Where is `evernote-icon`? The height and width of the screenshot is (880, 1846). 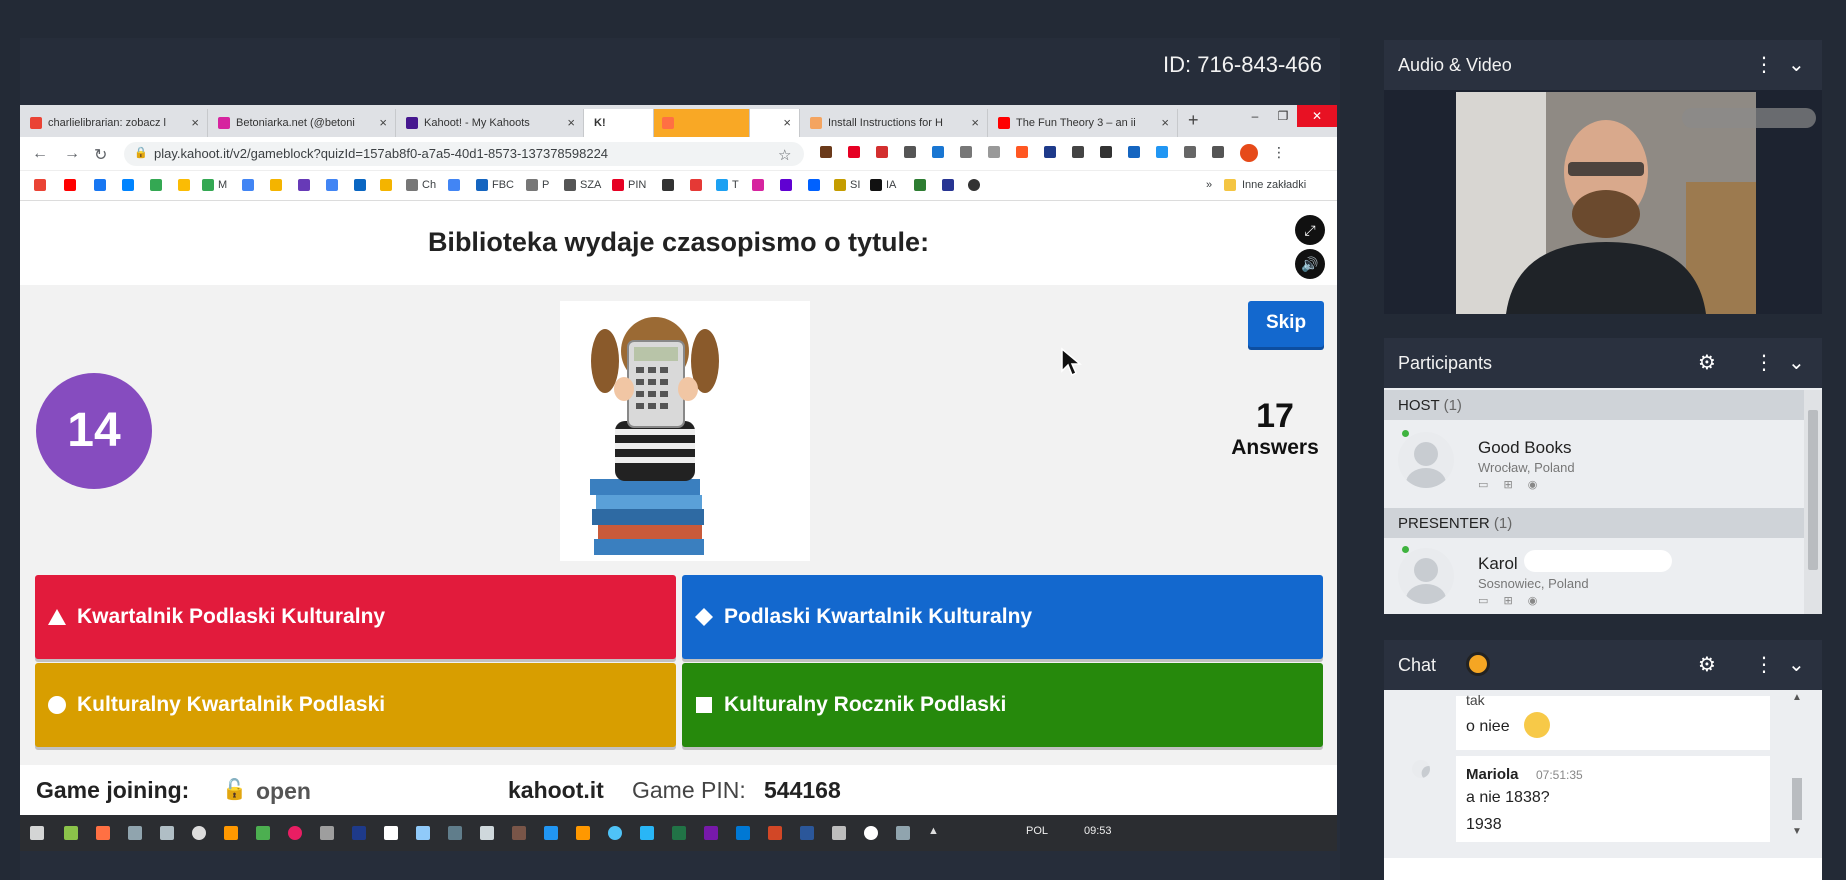 evernote-icon is located at coordinates (920, 185).